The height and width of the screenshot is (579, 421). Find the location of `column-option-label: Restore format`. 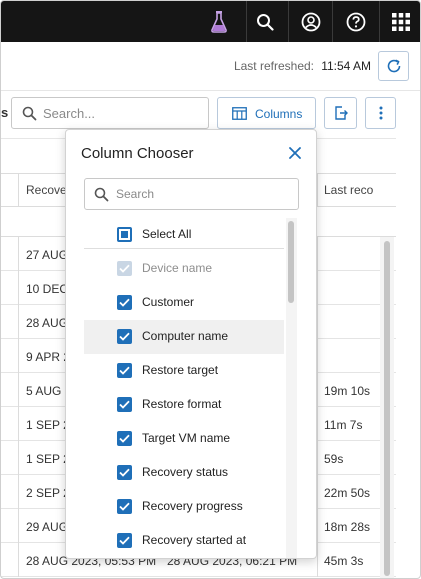

column-option-label: Restore format is located at coordinates (182, 404).